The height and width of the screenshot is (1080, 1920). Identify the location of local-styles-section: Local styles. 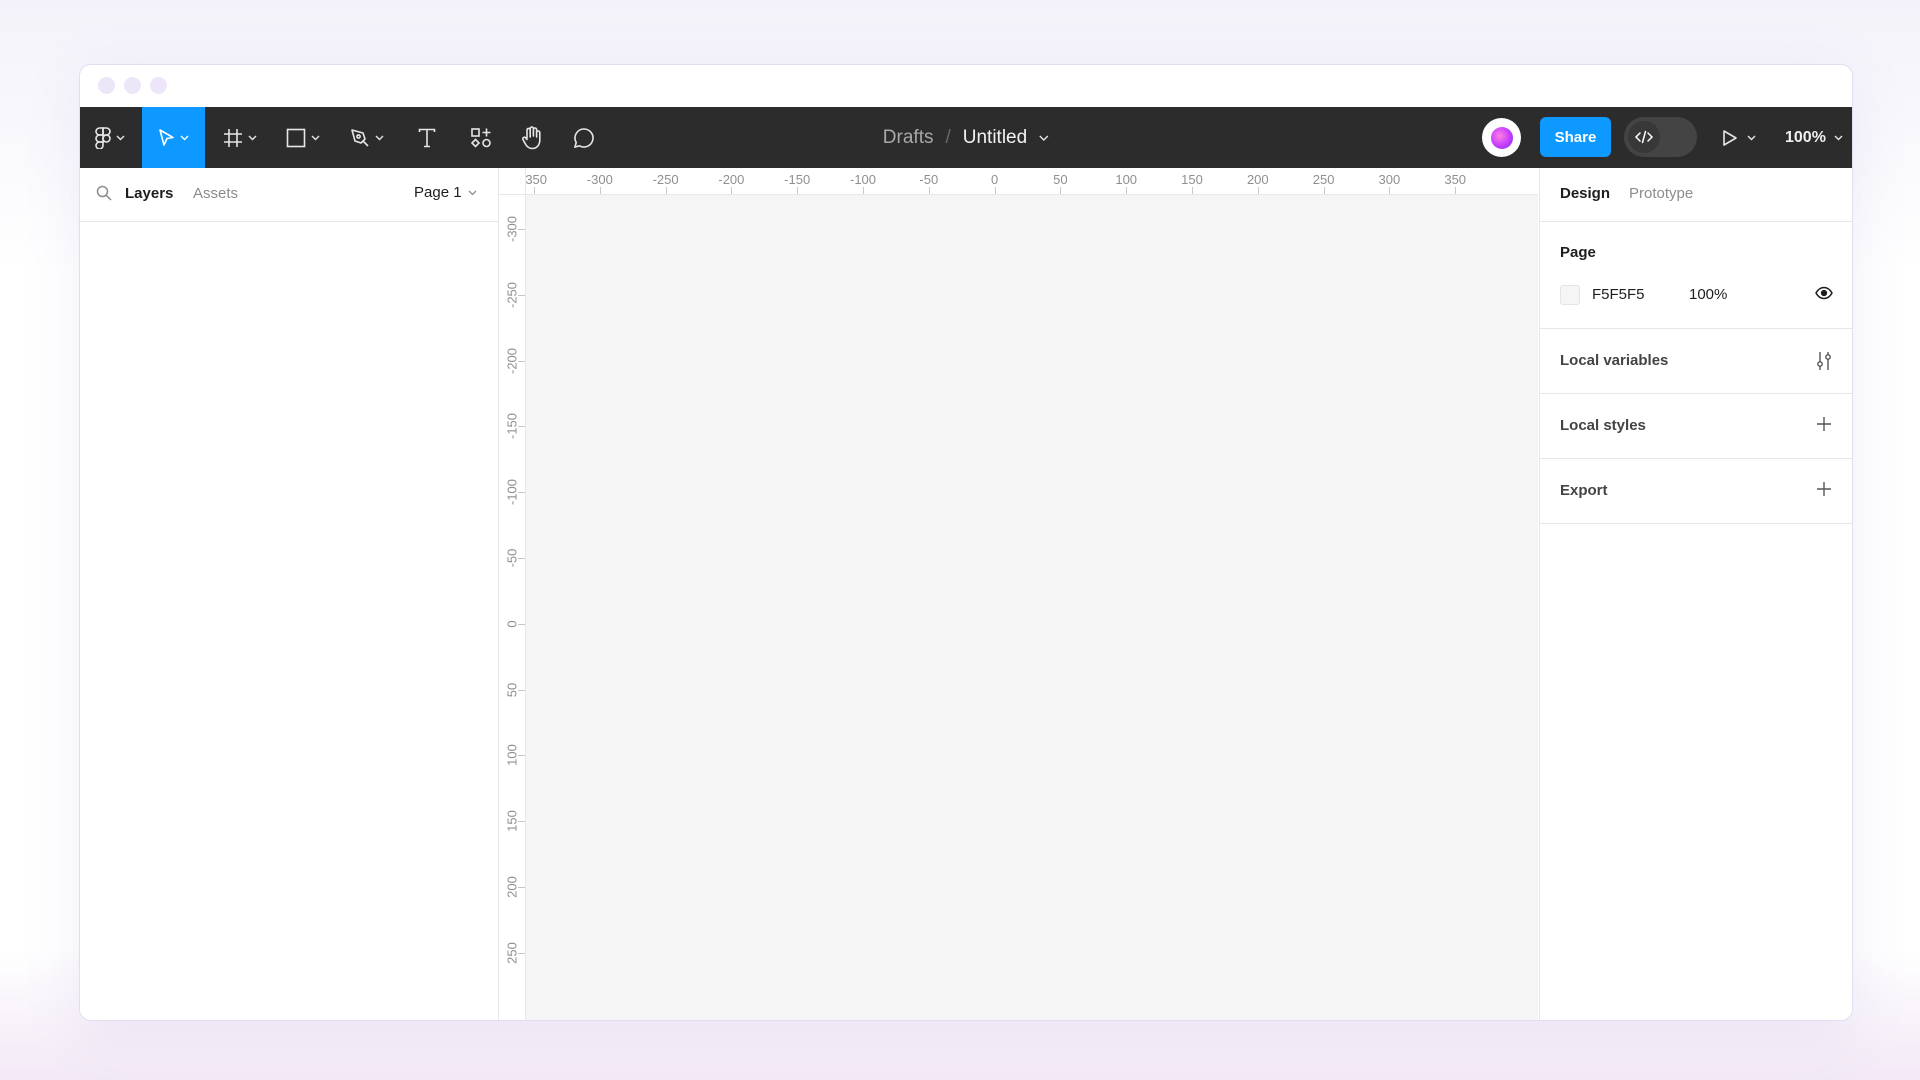
(1696, 426).